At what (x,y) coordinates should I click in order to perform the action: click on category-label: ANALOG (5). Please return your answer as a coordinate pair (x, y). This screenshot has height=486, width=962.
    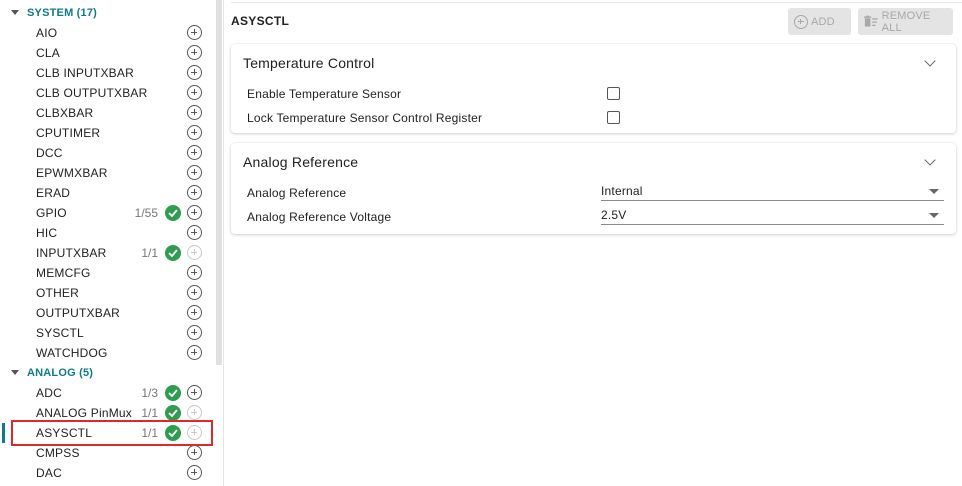
    Looking at the image, I should click on (60, 373).